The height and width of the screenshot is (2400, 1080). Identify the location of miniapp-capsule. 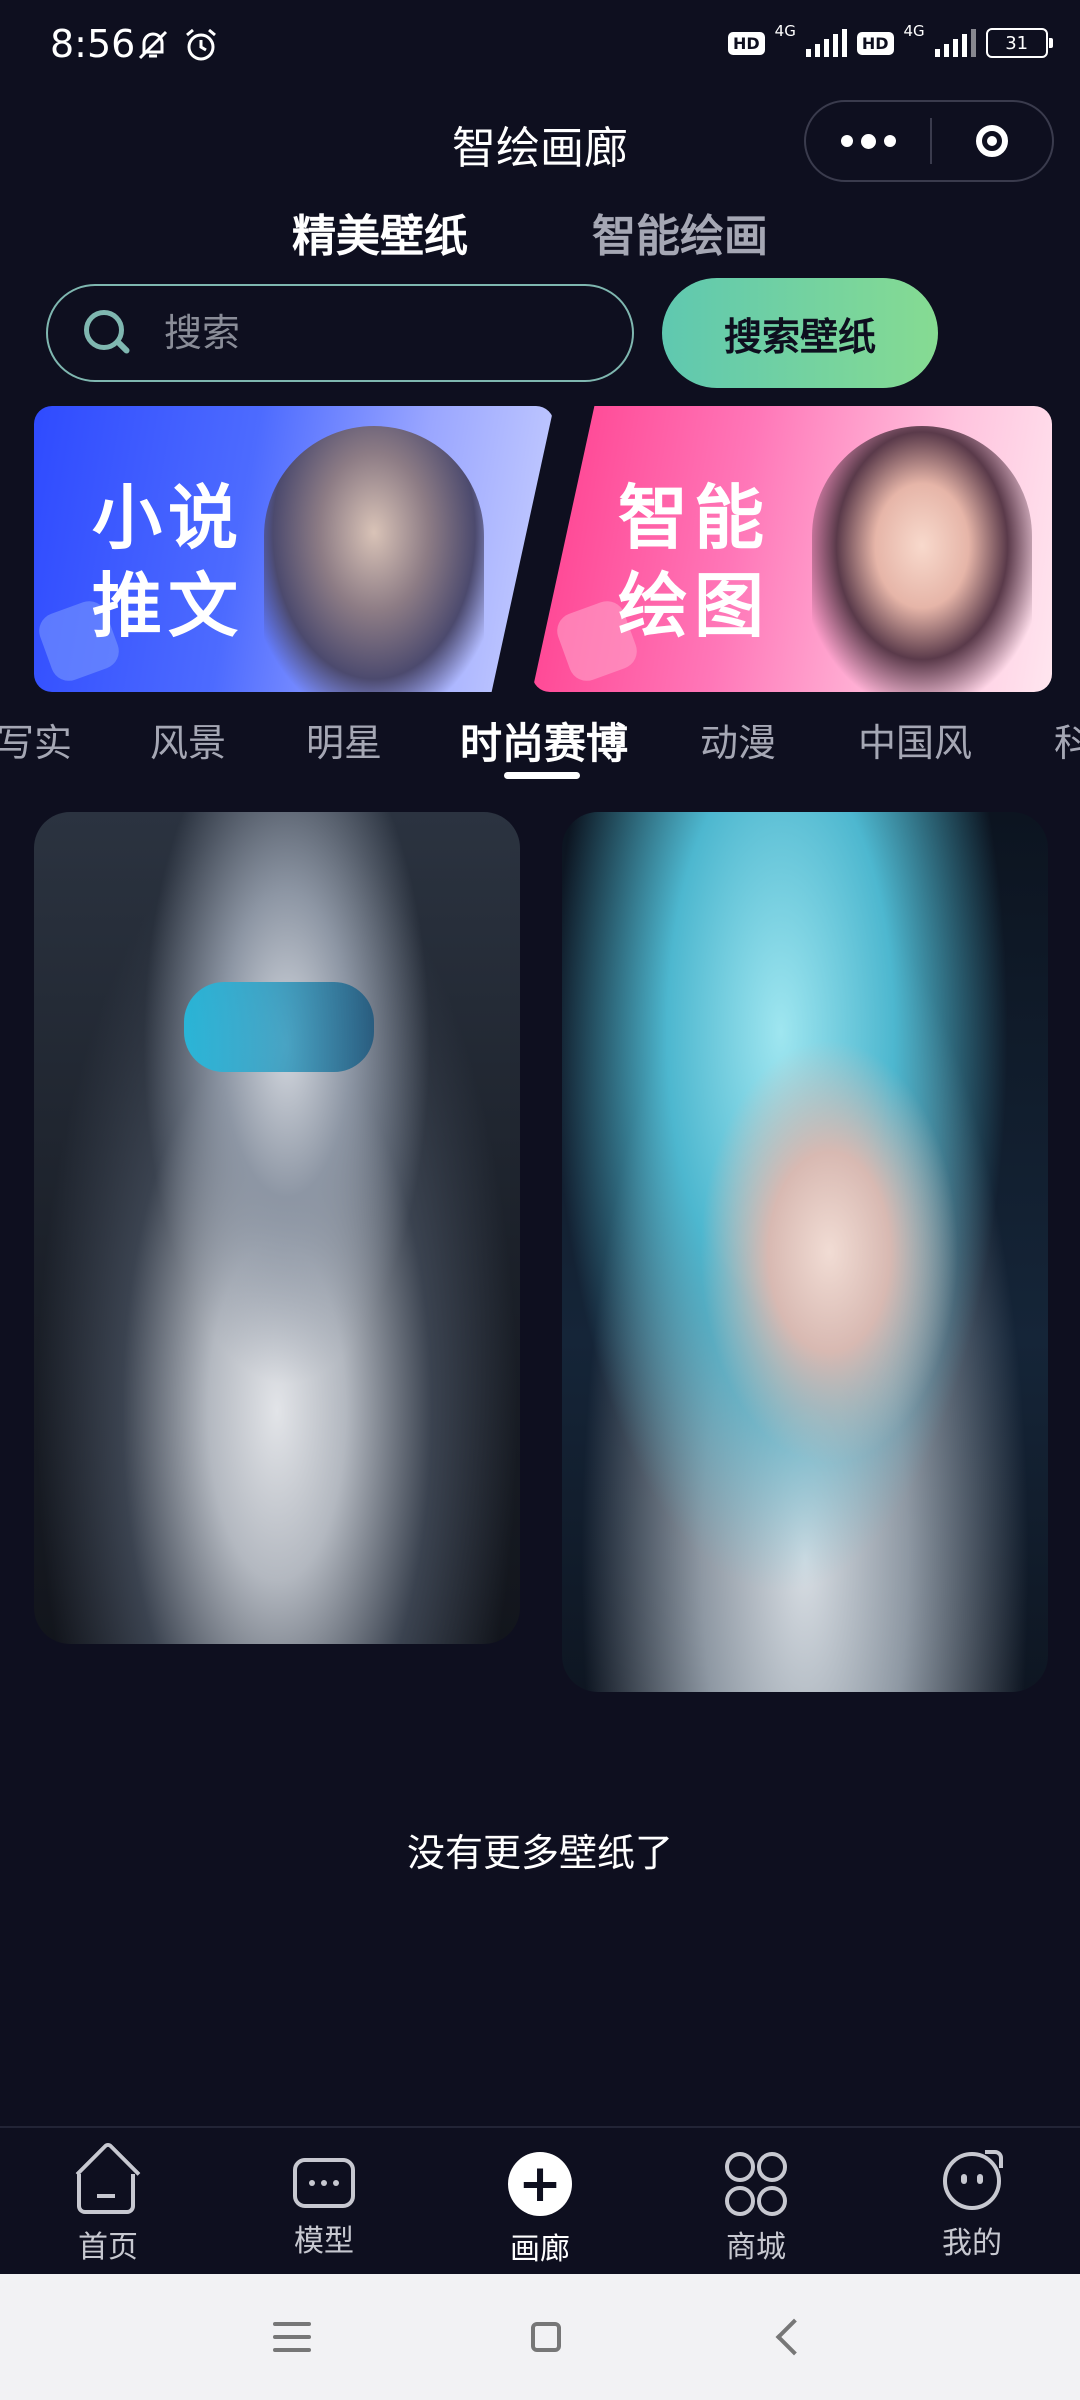
(929, 141).